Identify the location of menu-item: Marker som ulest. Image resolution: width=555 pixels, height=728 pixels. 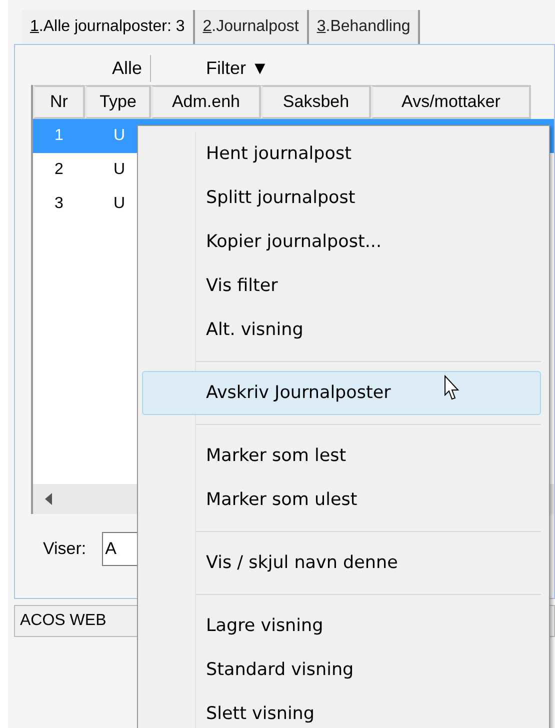
(368, 500).